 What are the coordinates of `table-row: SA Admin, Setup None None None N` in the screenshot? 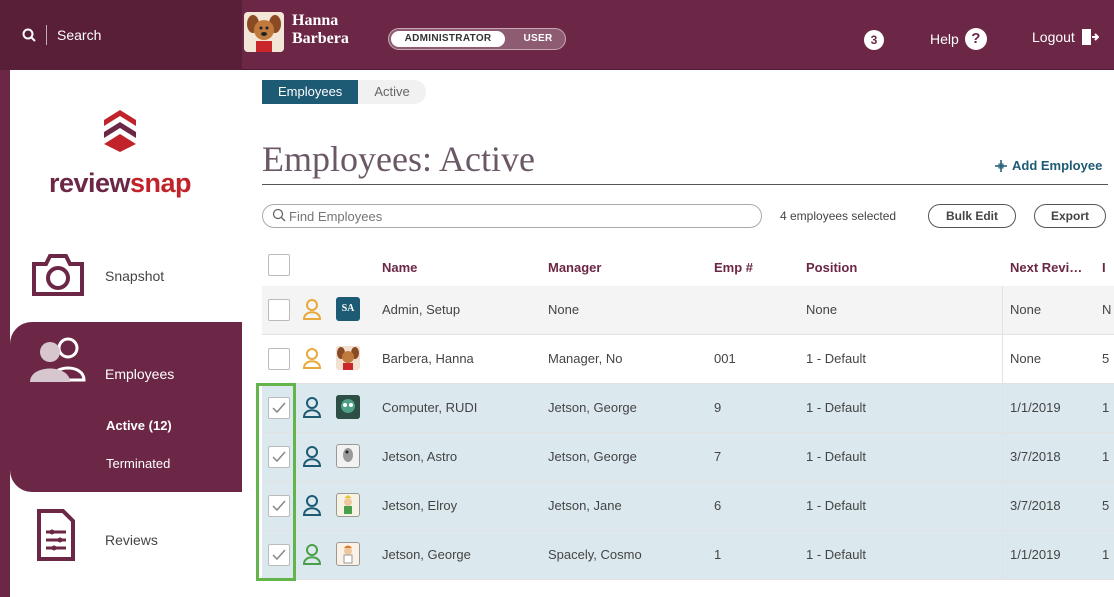 It's located at (688, 310).